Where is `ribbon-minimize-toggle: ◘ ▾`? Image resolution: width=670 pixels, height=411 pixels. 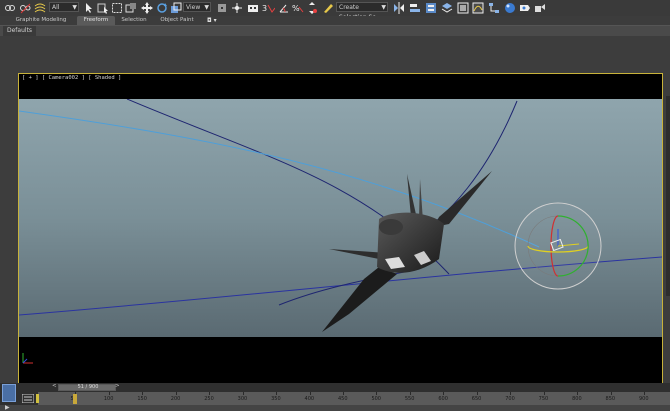
ribbon-minimize-toggle: ◘ ▾ is located at coordinates (214, 20).